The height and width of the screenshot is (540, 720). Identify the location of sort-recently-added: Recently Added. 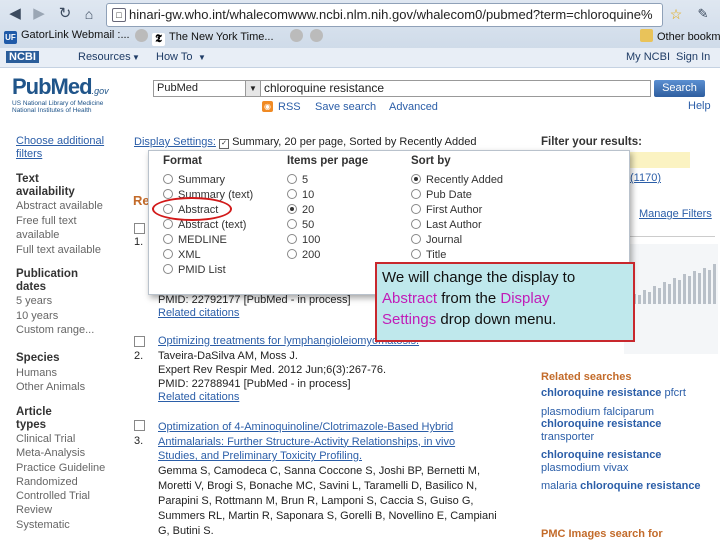
(457, 180).